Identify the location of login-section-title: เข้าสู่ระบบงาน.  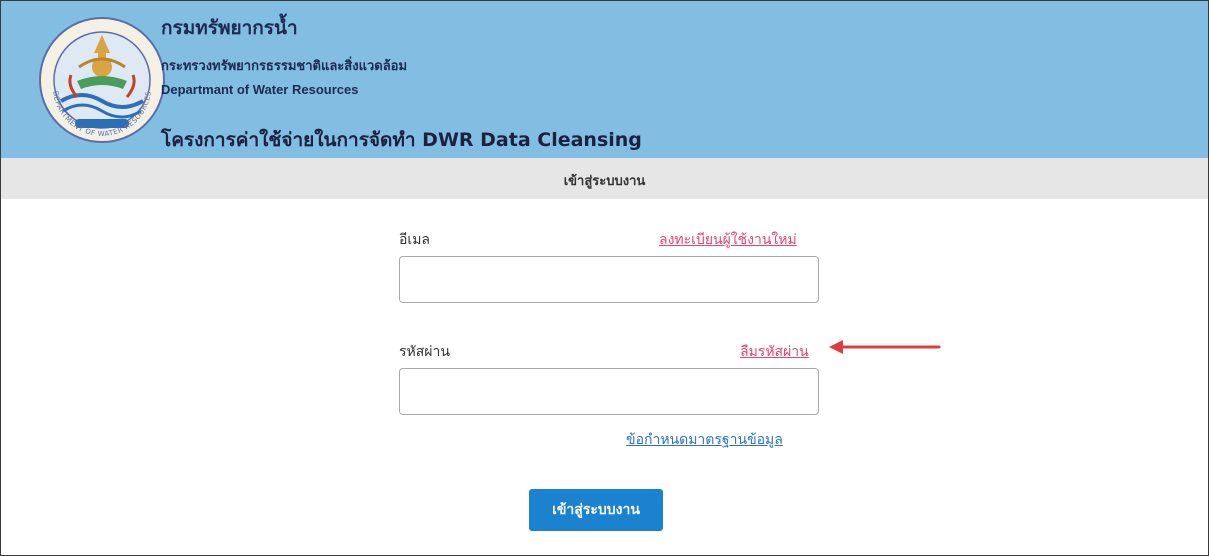
(604, 181).